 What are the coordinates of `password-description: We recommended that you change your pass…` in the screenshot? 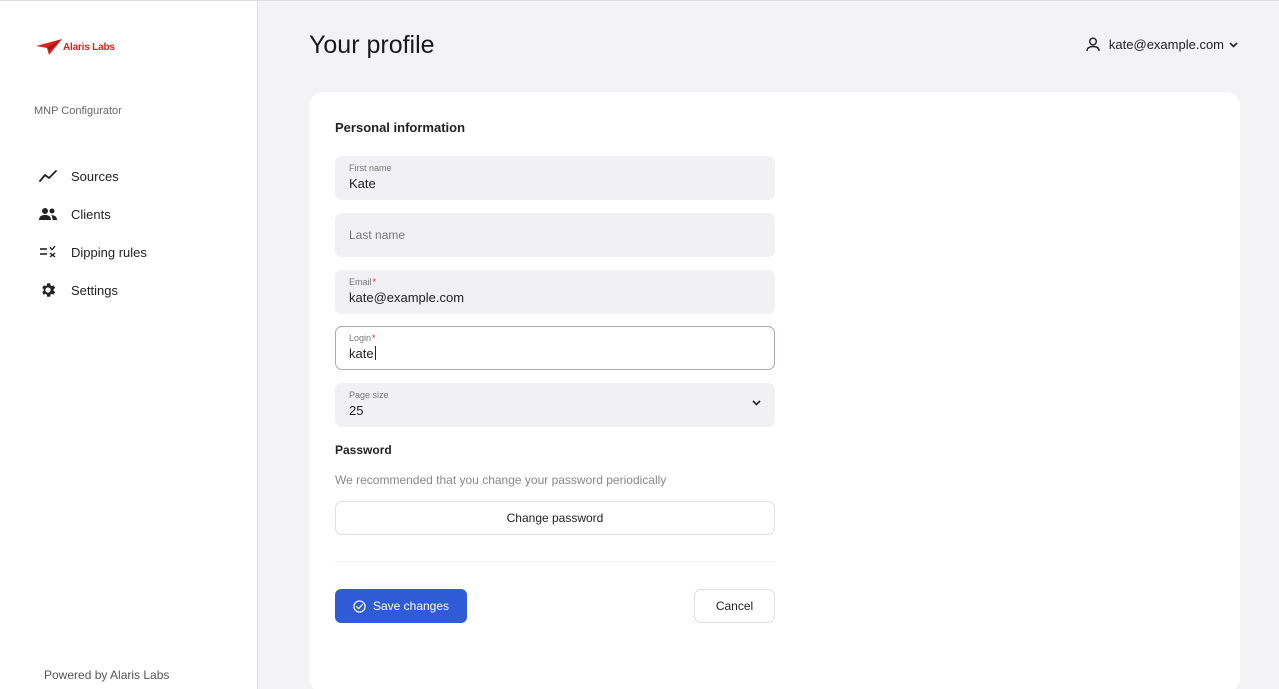 It's located at (501, 480).